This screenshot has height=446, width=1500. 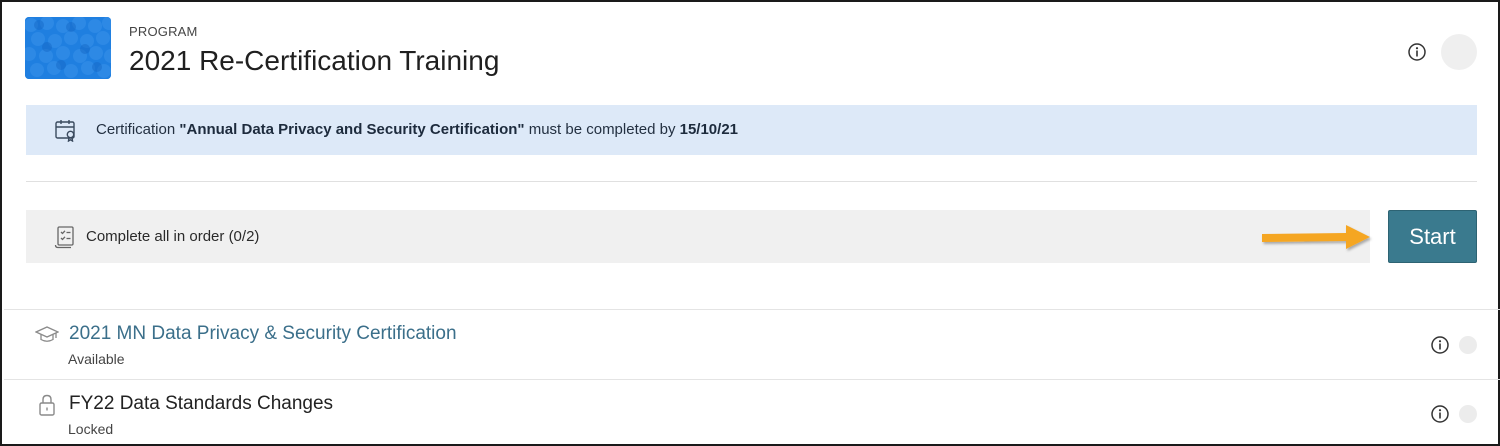 I want to click on item-status: Available, so click(x=96, y=359).